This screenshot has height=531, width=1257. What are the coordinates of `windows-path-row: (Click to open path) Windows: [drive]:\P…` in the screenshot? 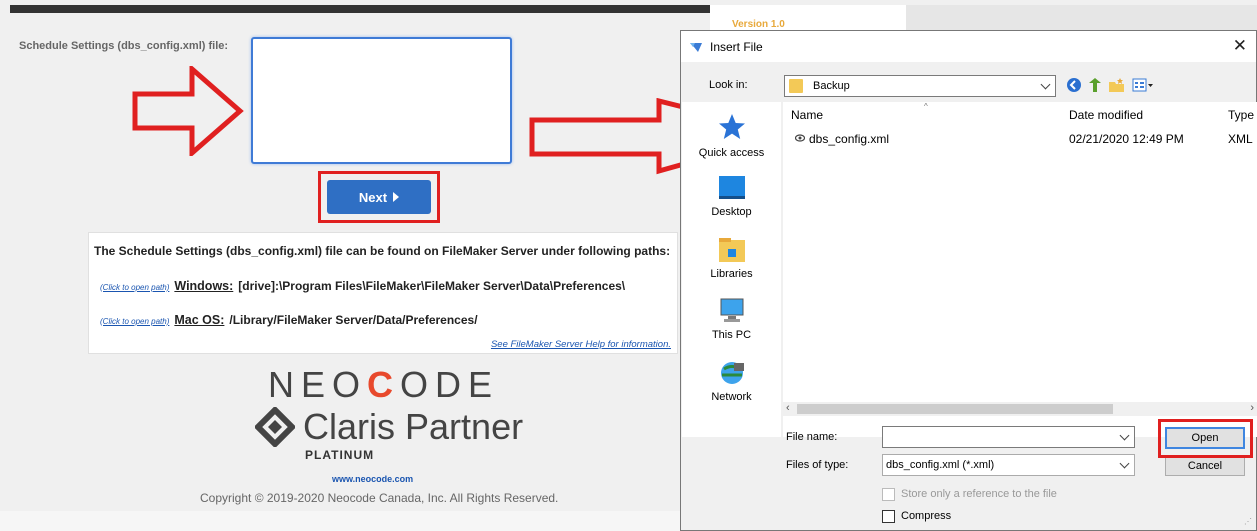 It's located at (362, 286).